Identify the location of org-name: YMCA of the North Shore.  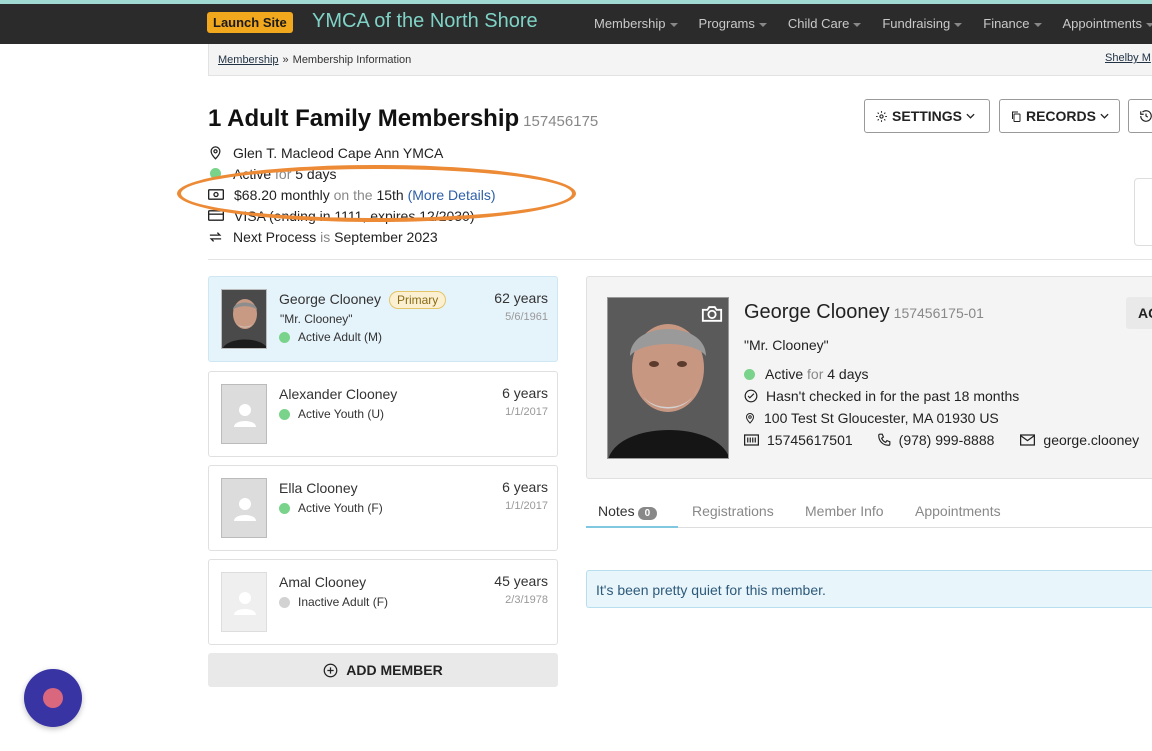
(425, 21).